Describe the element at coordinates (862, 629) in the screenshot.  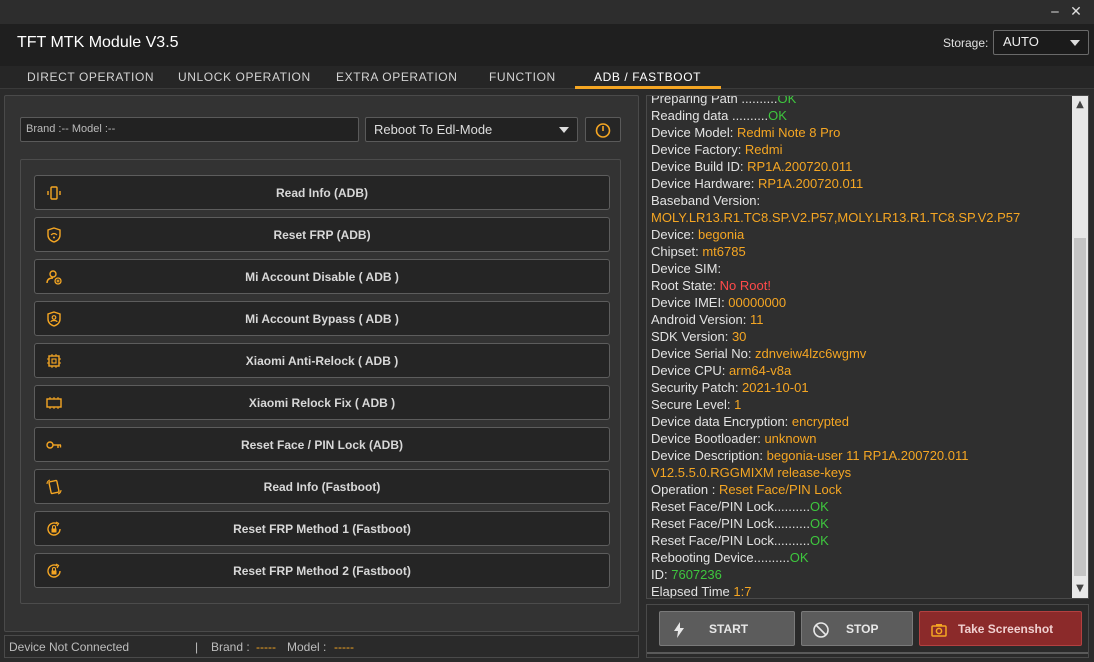
I see `stop-label: STOP` at that location.